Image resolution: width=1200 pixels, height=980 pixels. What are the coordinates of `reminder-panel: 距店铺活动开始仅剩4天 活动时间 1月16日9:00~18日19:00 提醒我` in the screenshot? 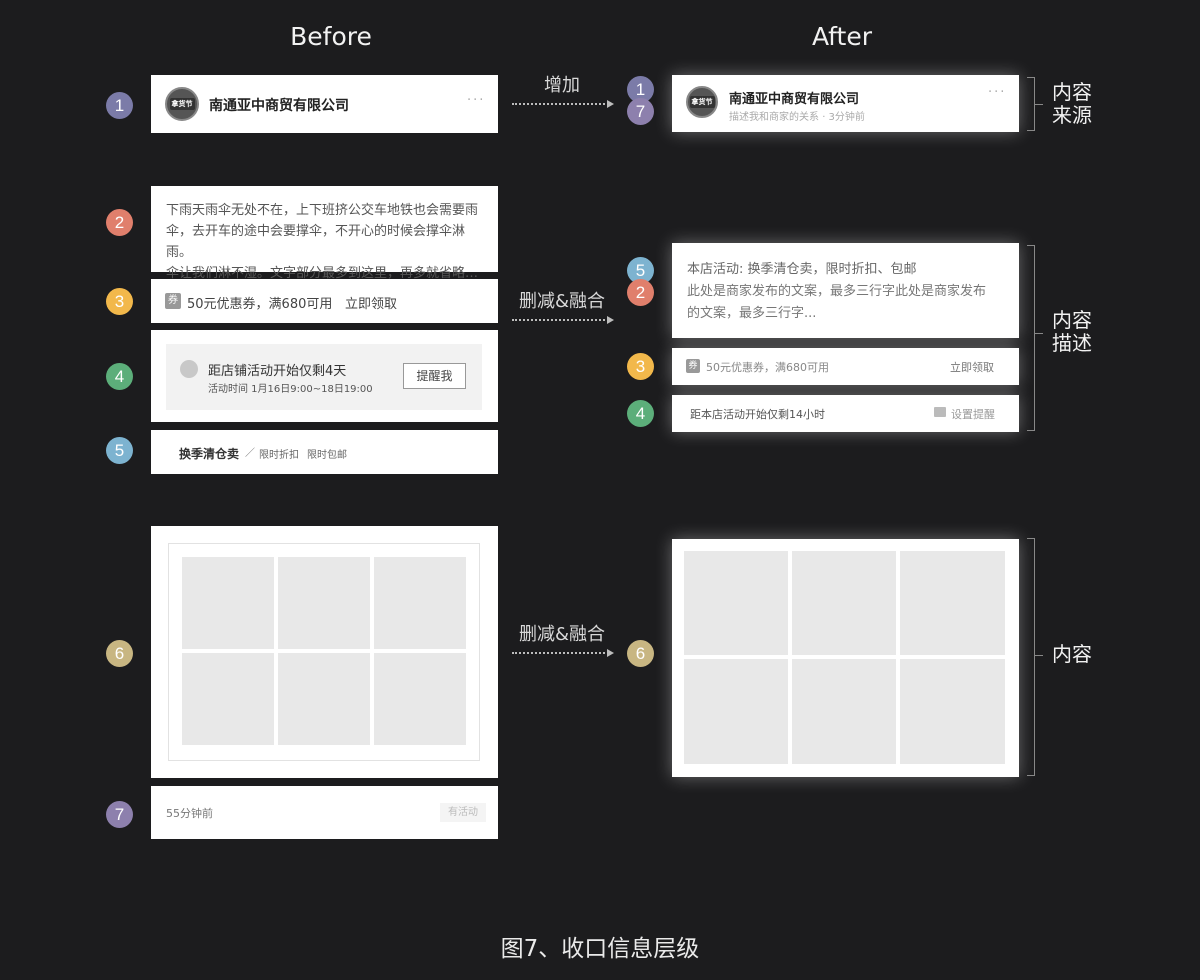 It's located at (324, 377).